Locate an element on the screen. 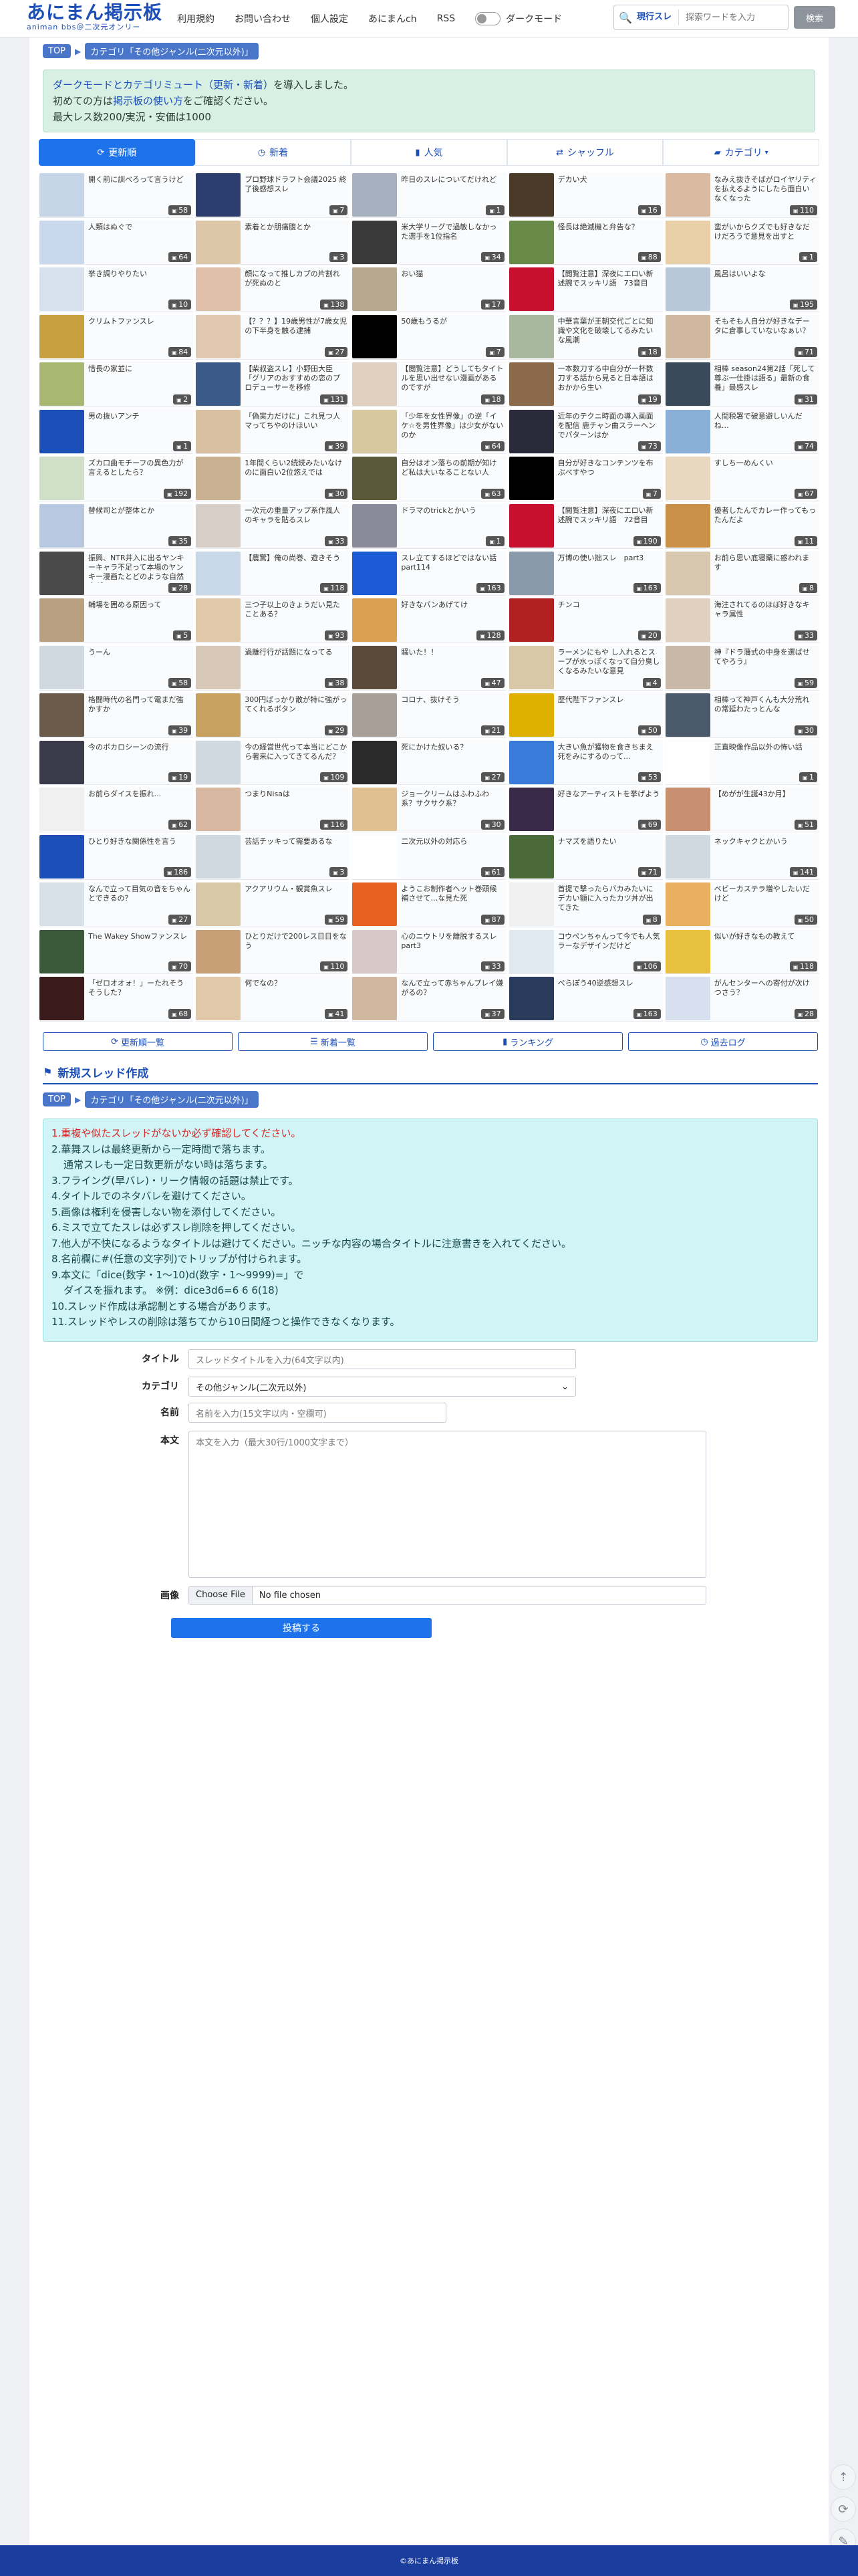 Image resolution: width=858 pixels, height=2576 pixels. thread-card: スレ立てするほどではない話part114 163 is located at coordinates (429, 573).